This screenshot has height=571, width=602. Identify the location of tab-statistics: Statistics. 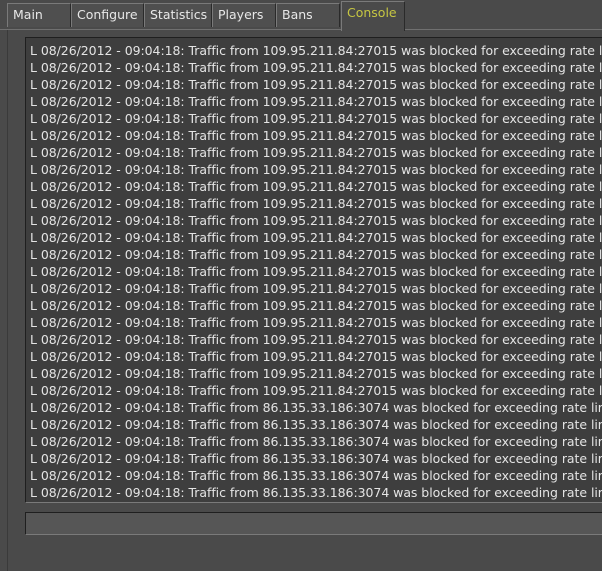
(178, 15).